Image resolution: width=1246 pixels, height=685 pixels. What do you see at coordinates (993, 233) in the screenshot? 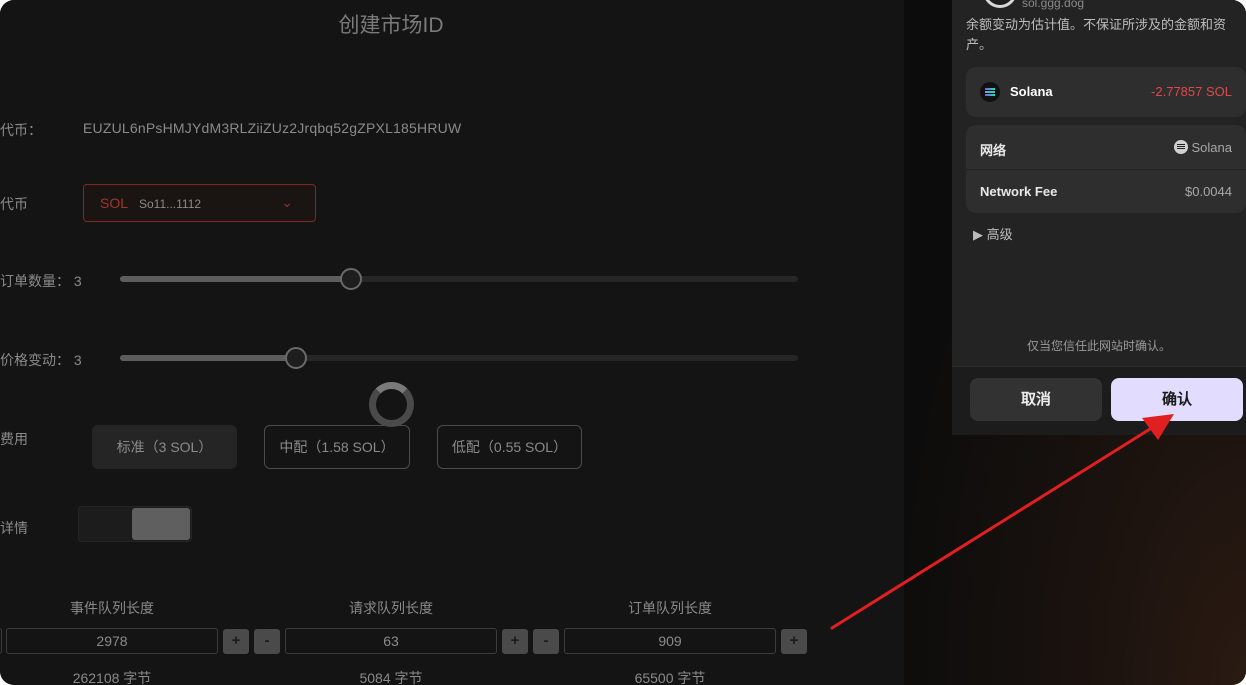
I see `advanced-toggle: ▶ 高级` at bounding box center [993, 233].